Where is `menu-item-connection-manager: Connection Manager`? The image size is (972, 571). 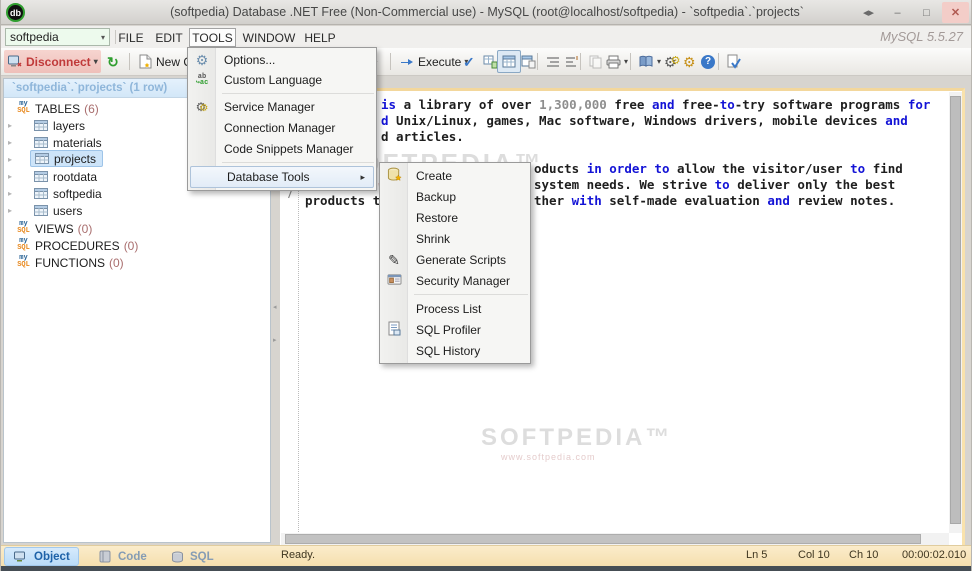 menu-item-connection-manager: Connection Manager is located at coordinates (282, 127).